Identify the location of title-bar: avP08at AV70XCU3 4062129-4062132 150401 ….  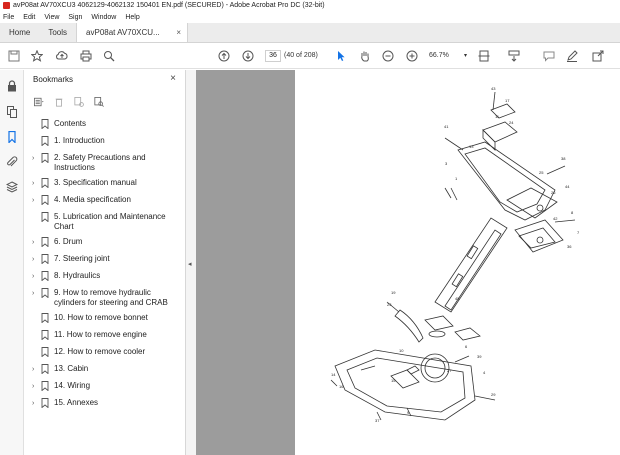
(310, 5).